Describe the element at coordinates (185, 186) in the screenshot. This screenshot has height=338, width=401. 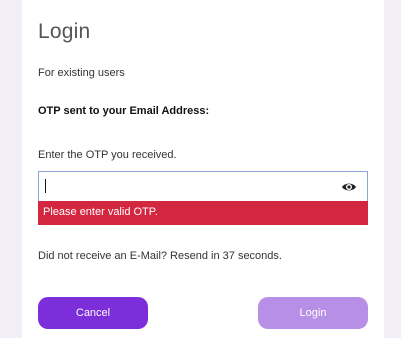
I see `otp-input` at that location.